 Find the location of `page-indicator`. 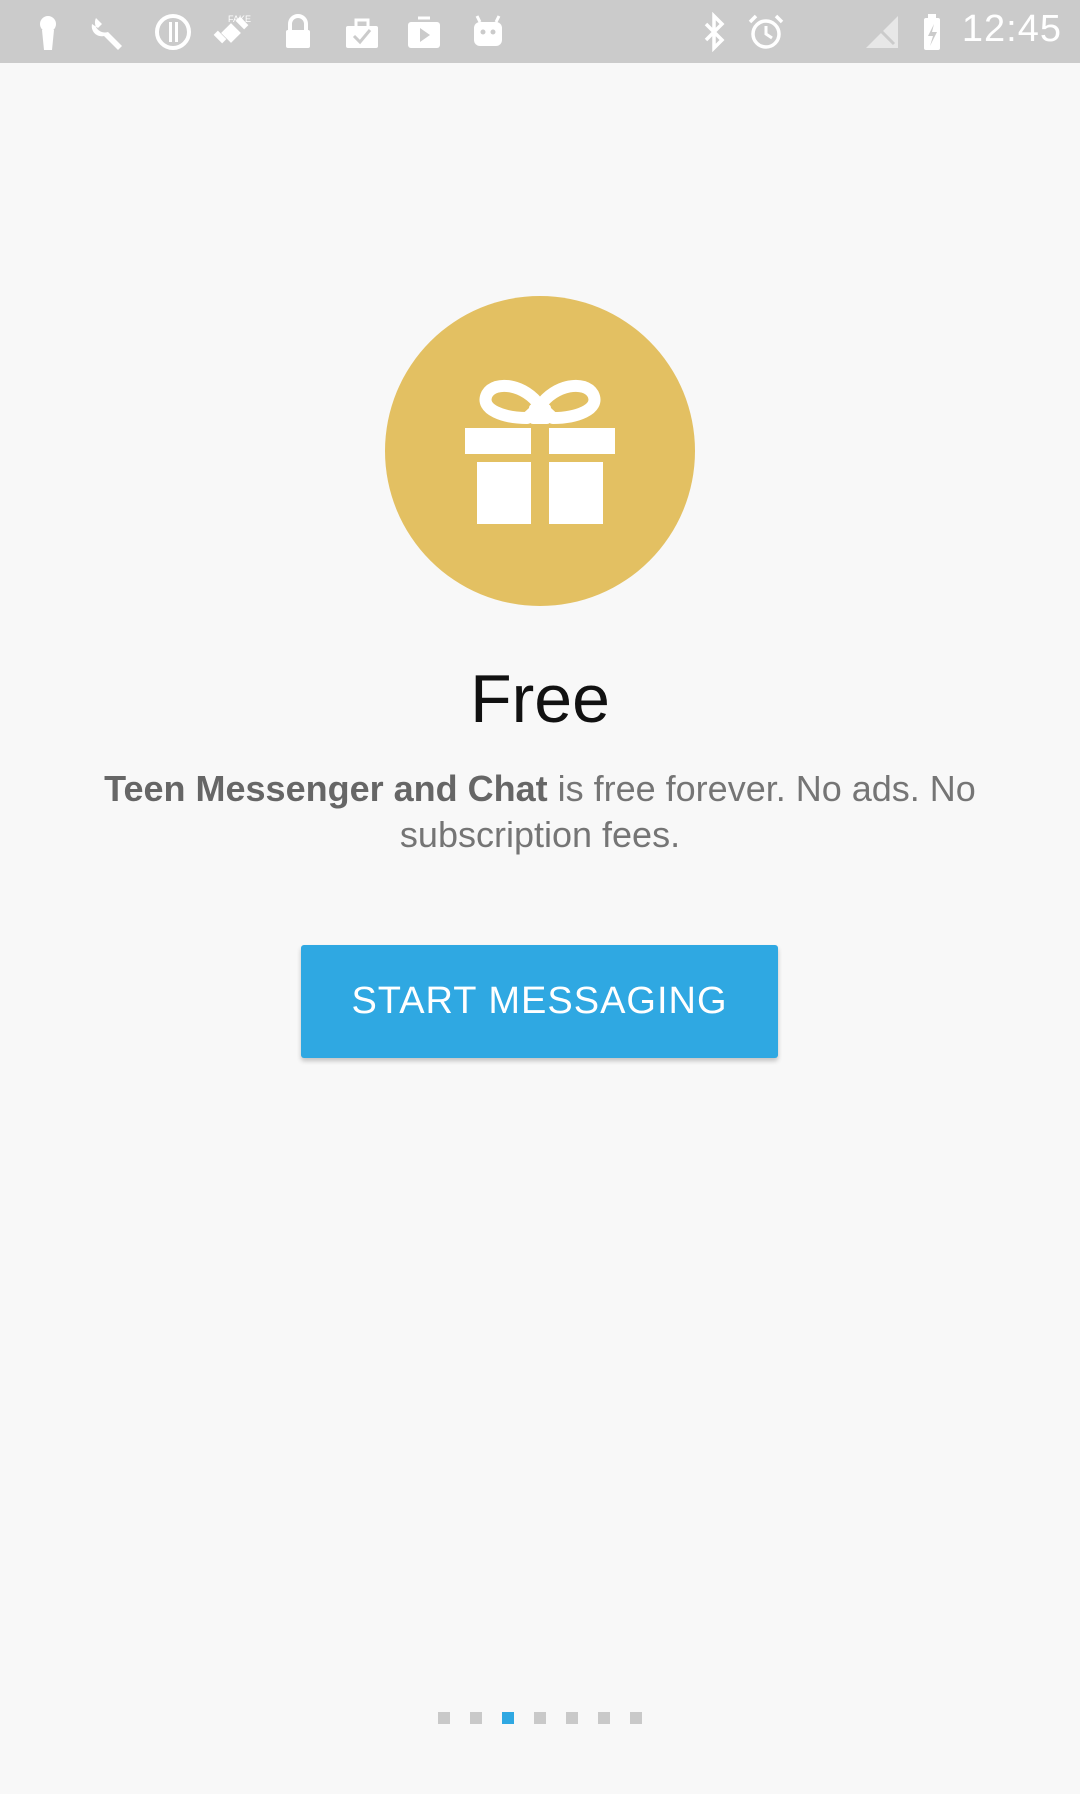

page-indicator is located at coordinates (540, 1718).